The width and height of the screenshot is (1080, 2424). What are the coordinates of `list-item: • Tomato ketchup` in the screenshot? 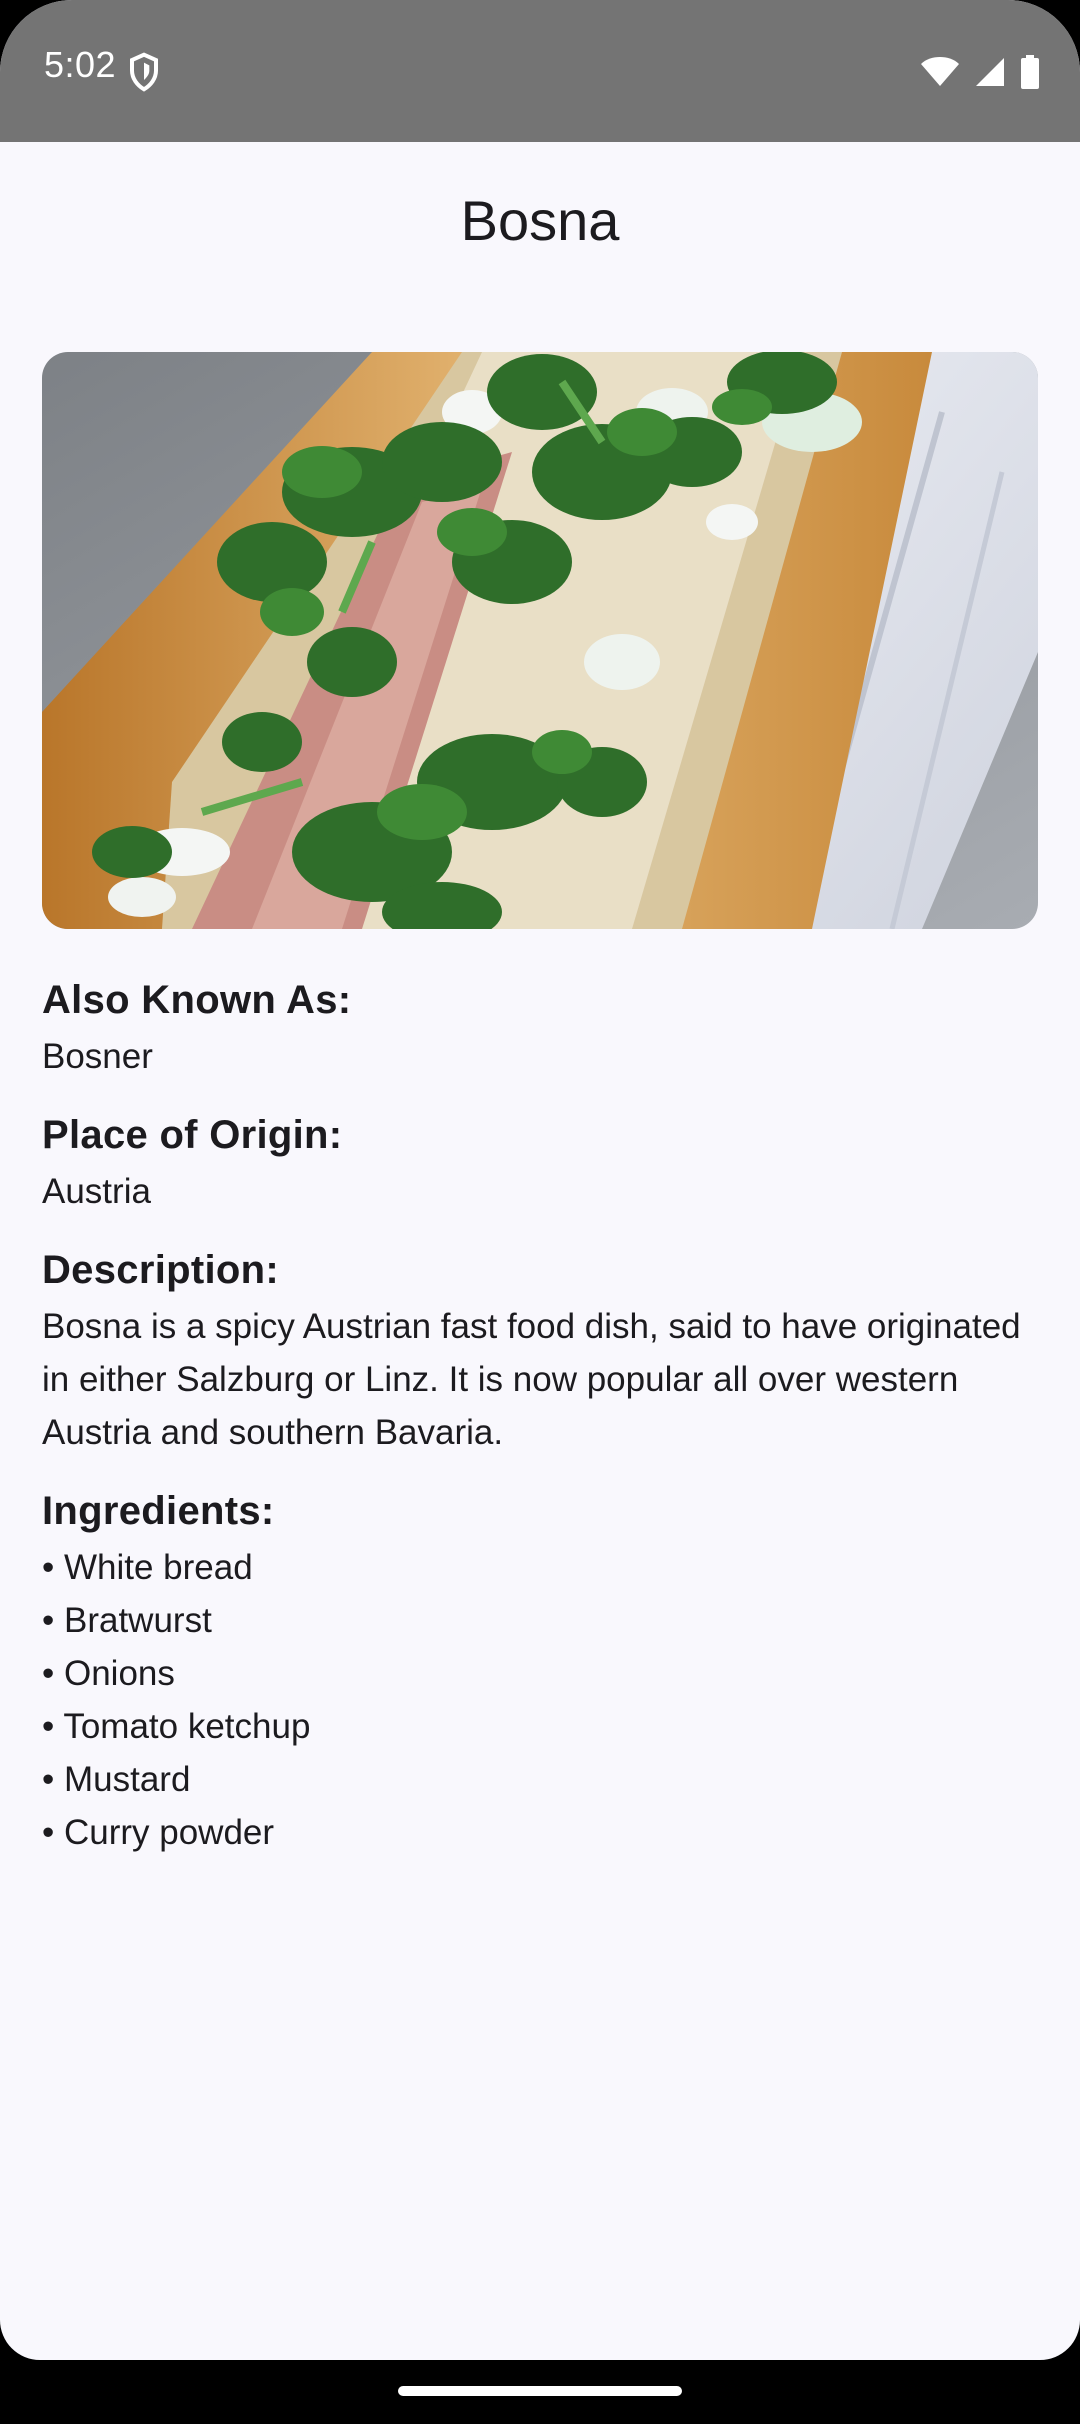 It's located at (176, 1726).